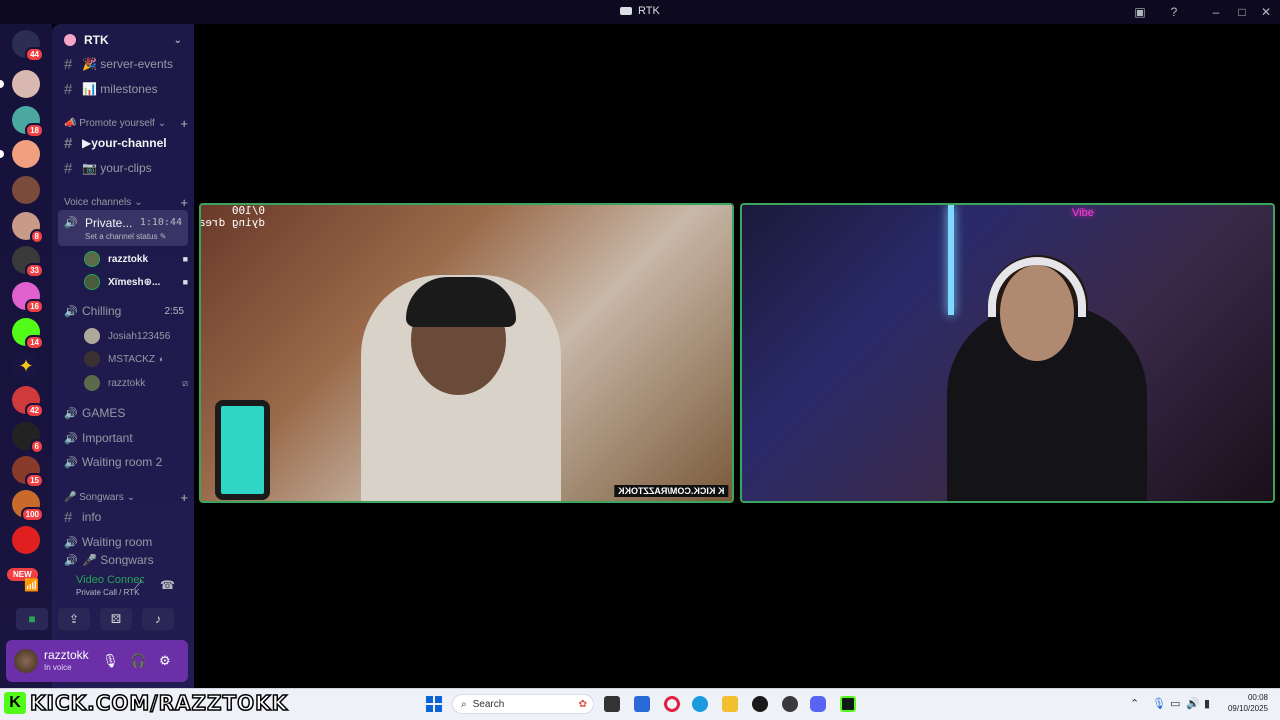 The image size is (1280, 720). Describe the element at coordinates (1216, 12) in the screenshot. I see `minimize-button: –` at that location.